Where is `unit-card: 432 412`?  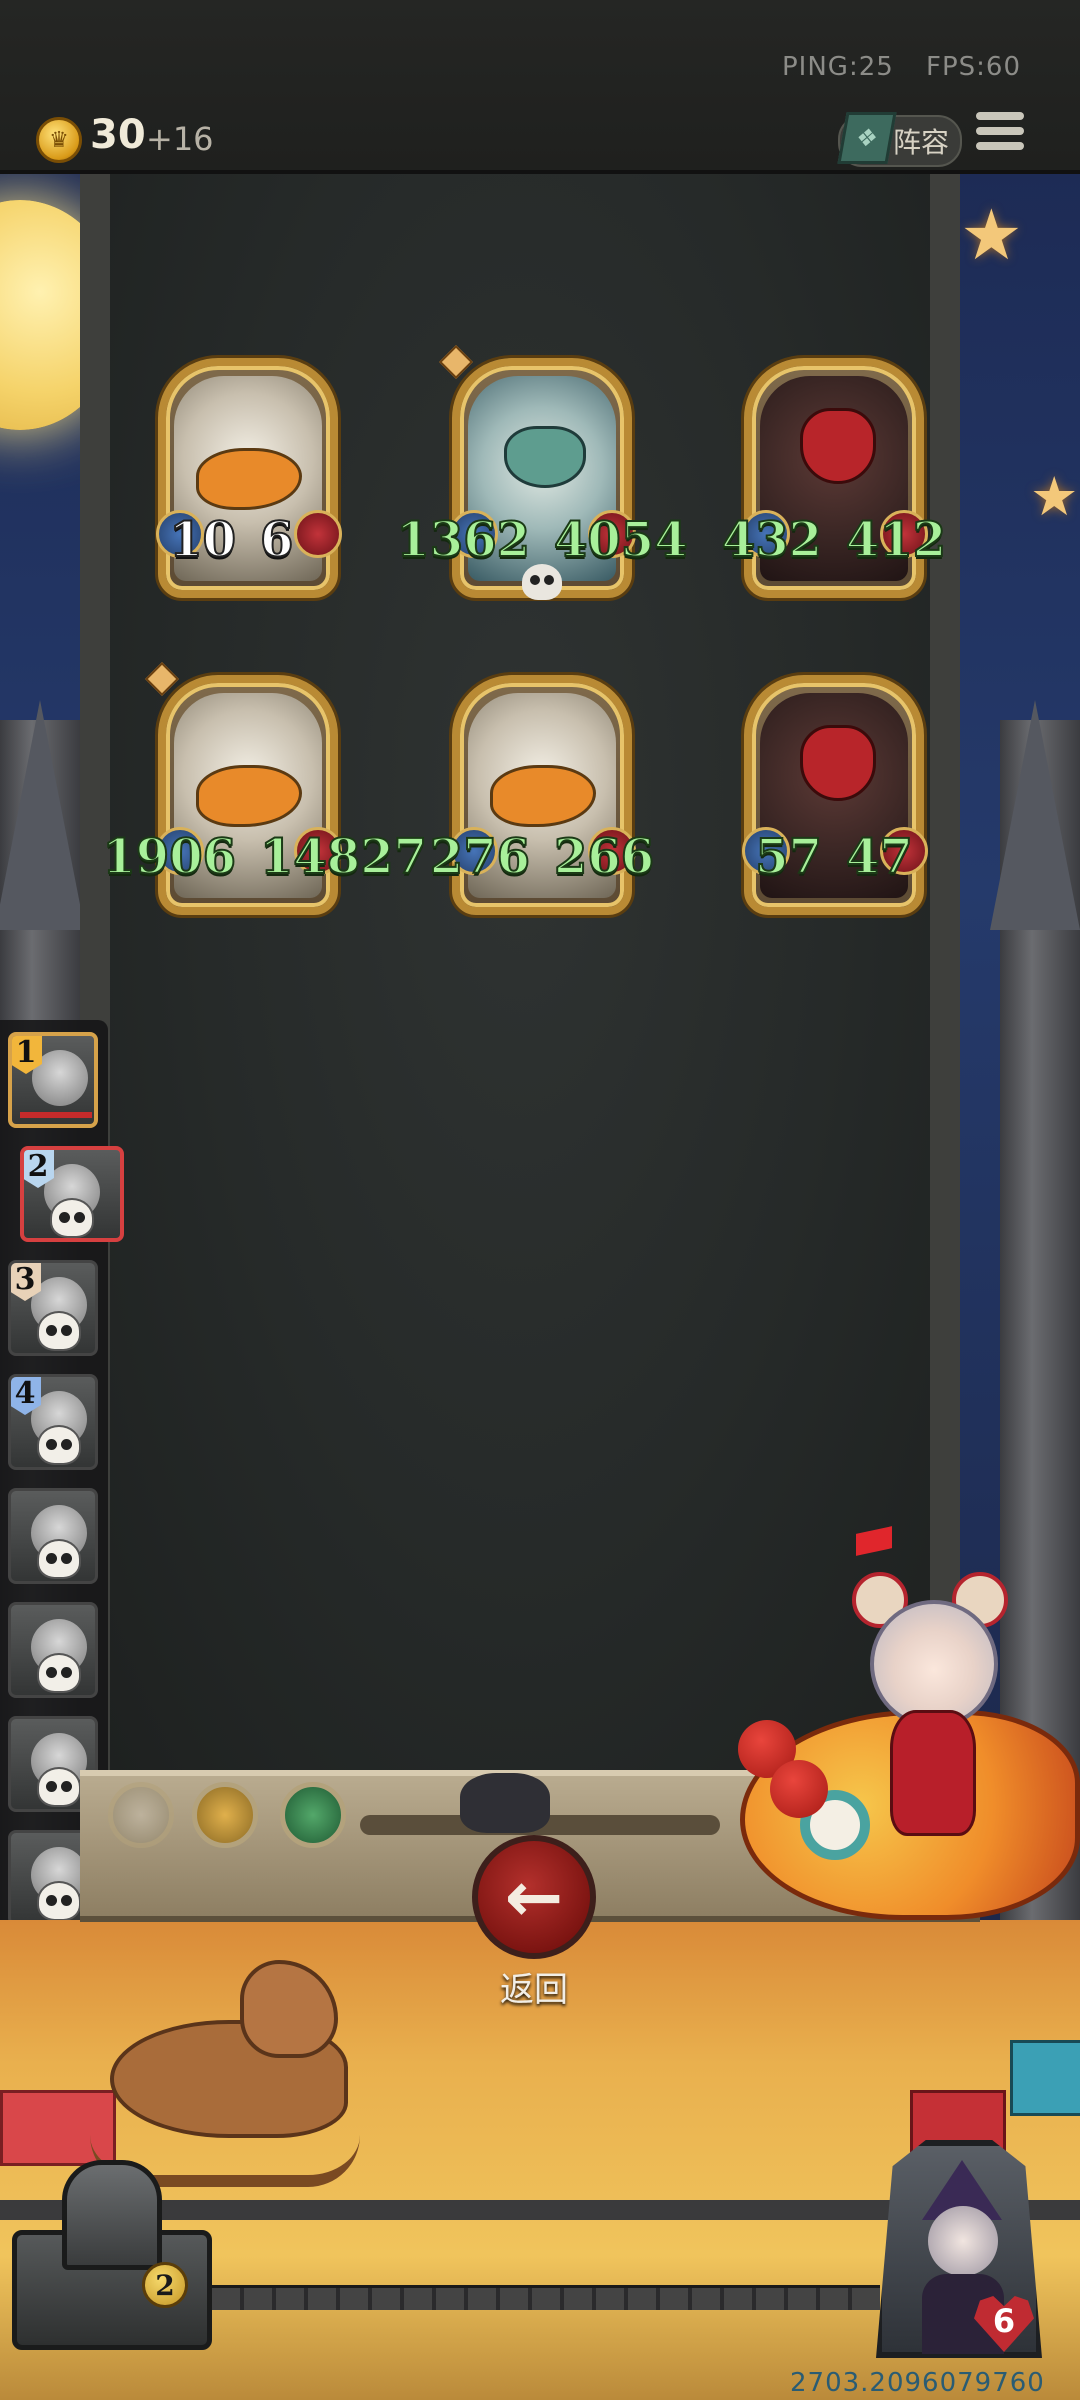
unit-card: 432 412 is located at coordinates (834, 478).